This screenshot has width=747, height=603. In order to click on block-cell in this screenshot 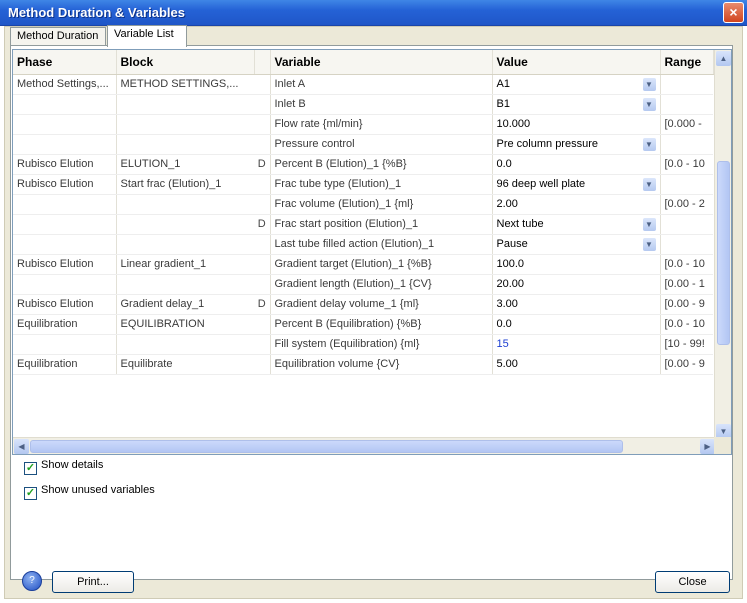, I will do `click(185, 124)`.